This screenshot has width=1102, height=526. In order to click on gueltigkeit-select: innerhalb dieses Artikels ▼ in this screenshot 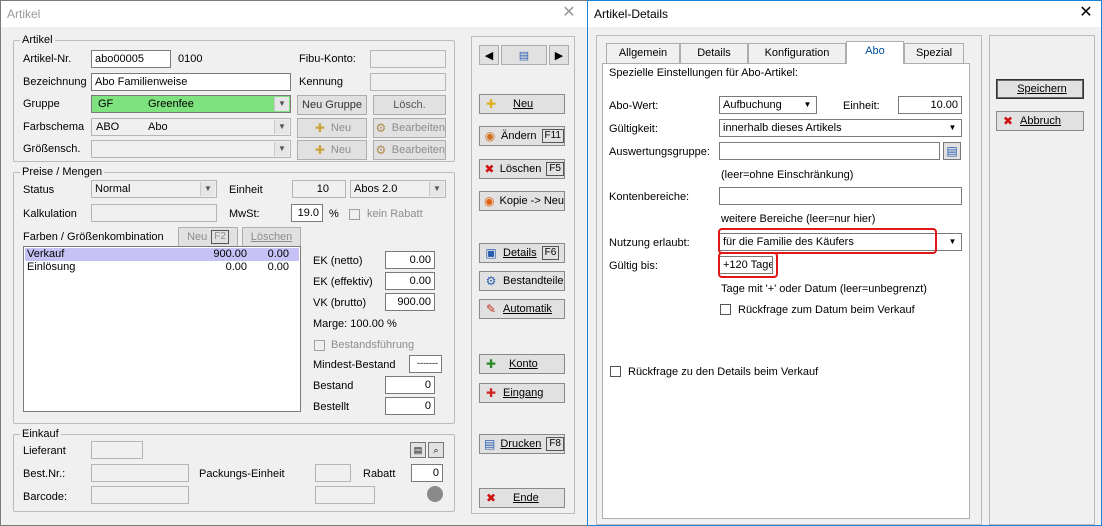, I will do `click(840, 128)`.